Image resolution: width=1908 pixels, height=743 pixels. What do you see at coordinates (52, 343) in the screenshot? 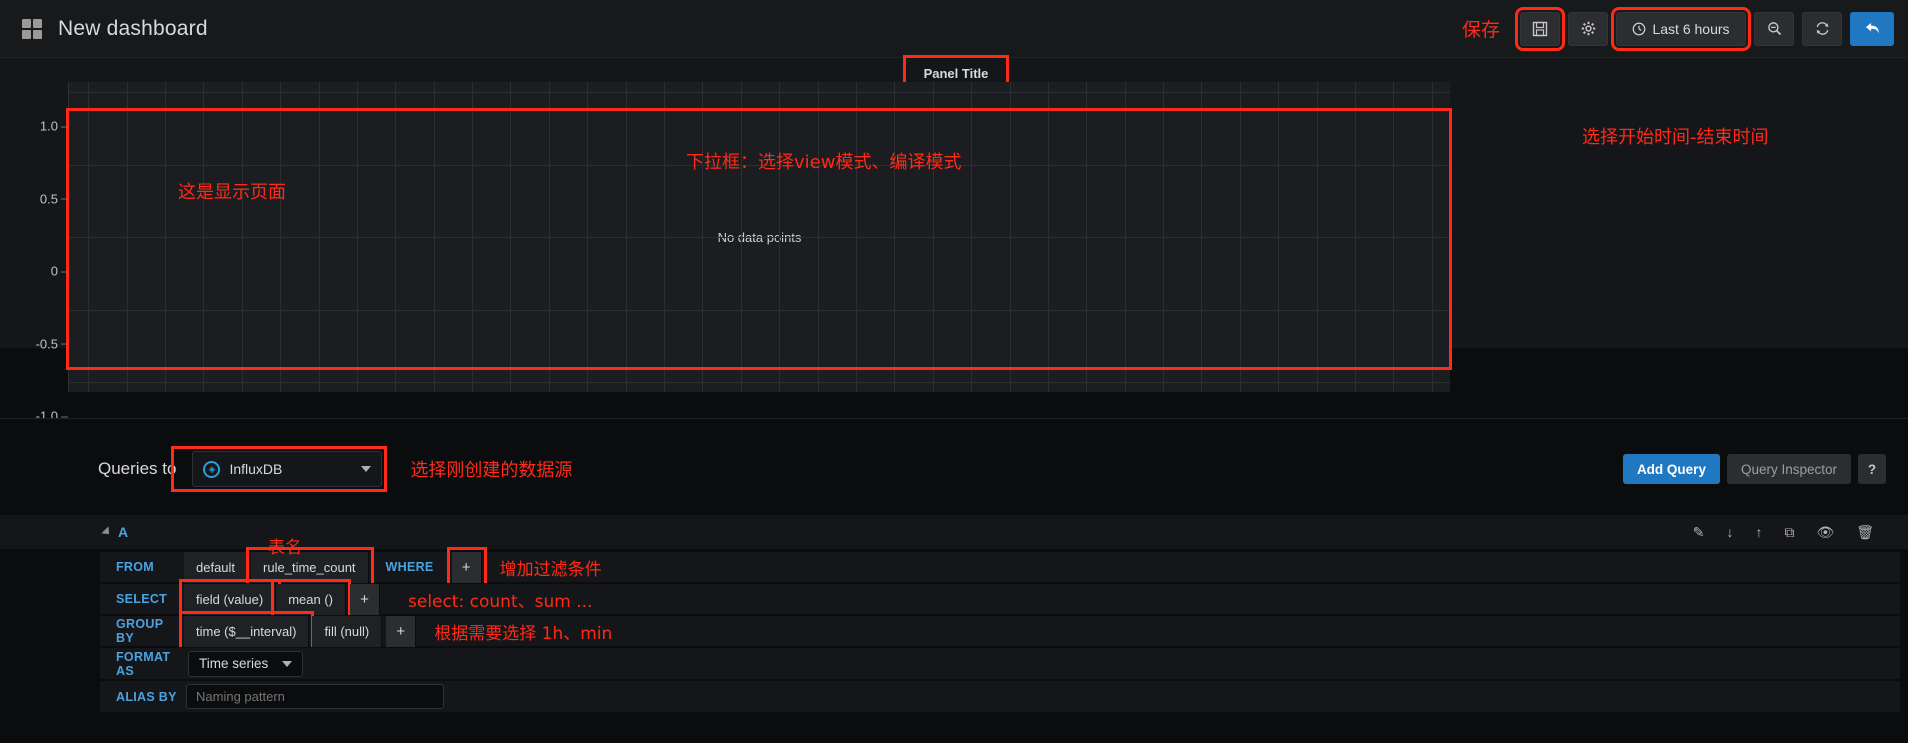
I see `y-axis-tick-label: -0.5` at bounding box center [52, 343].